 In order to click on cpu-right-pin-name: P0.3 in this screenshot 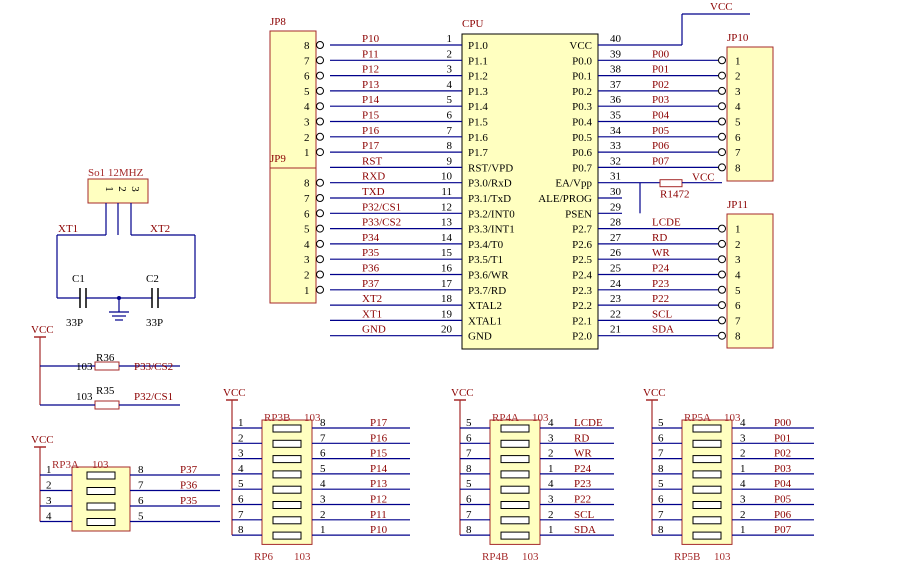, I will do `click(582, 107)`.